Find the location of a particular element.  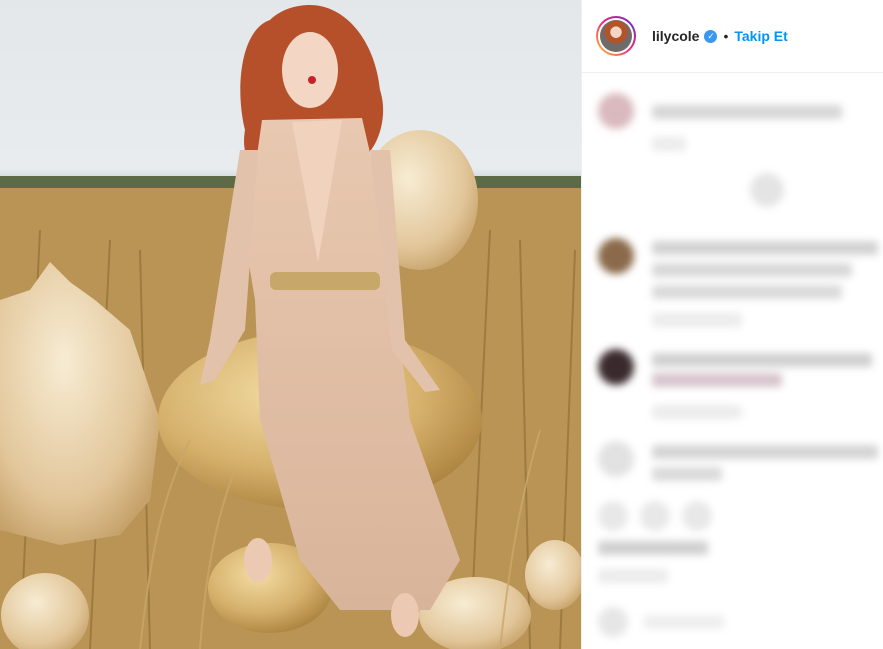

share-icon is located at coordinates (697, 516).